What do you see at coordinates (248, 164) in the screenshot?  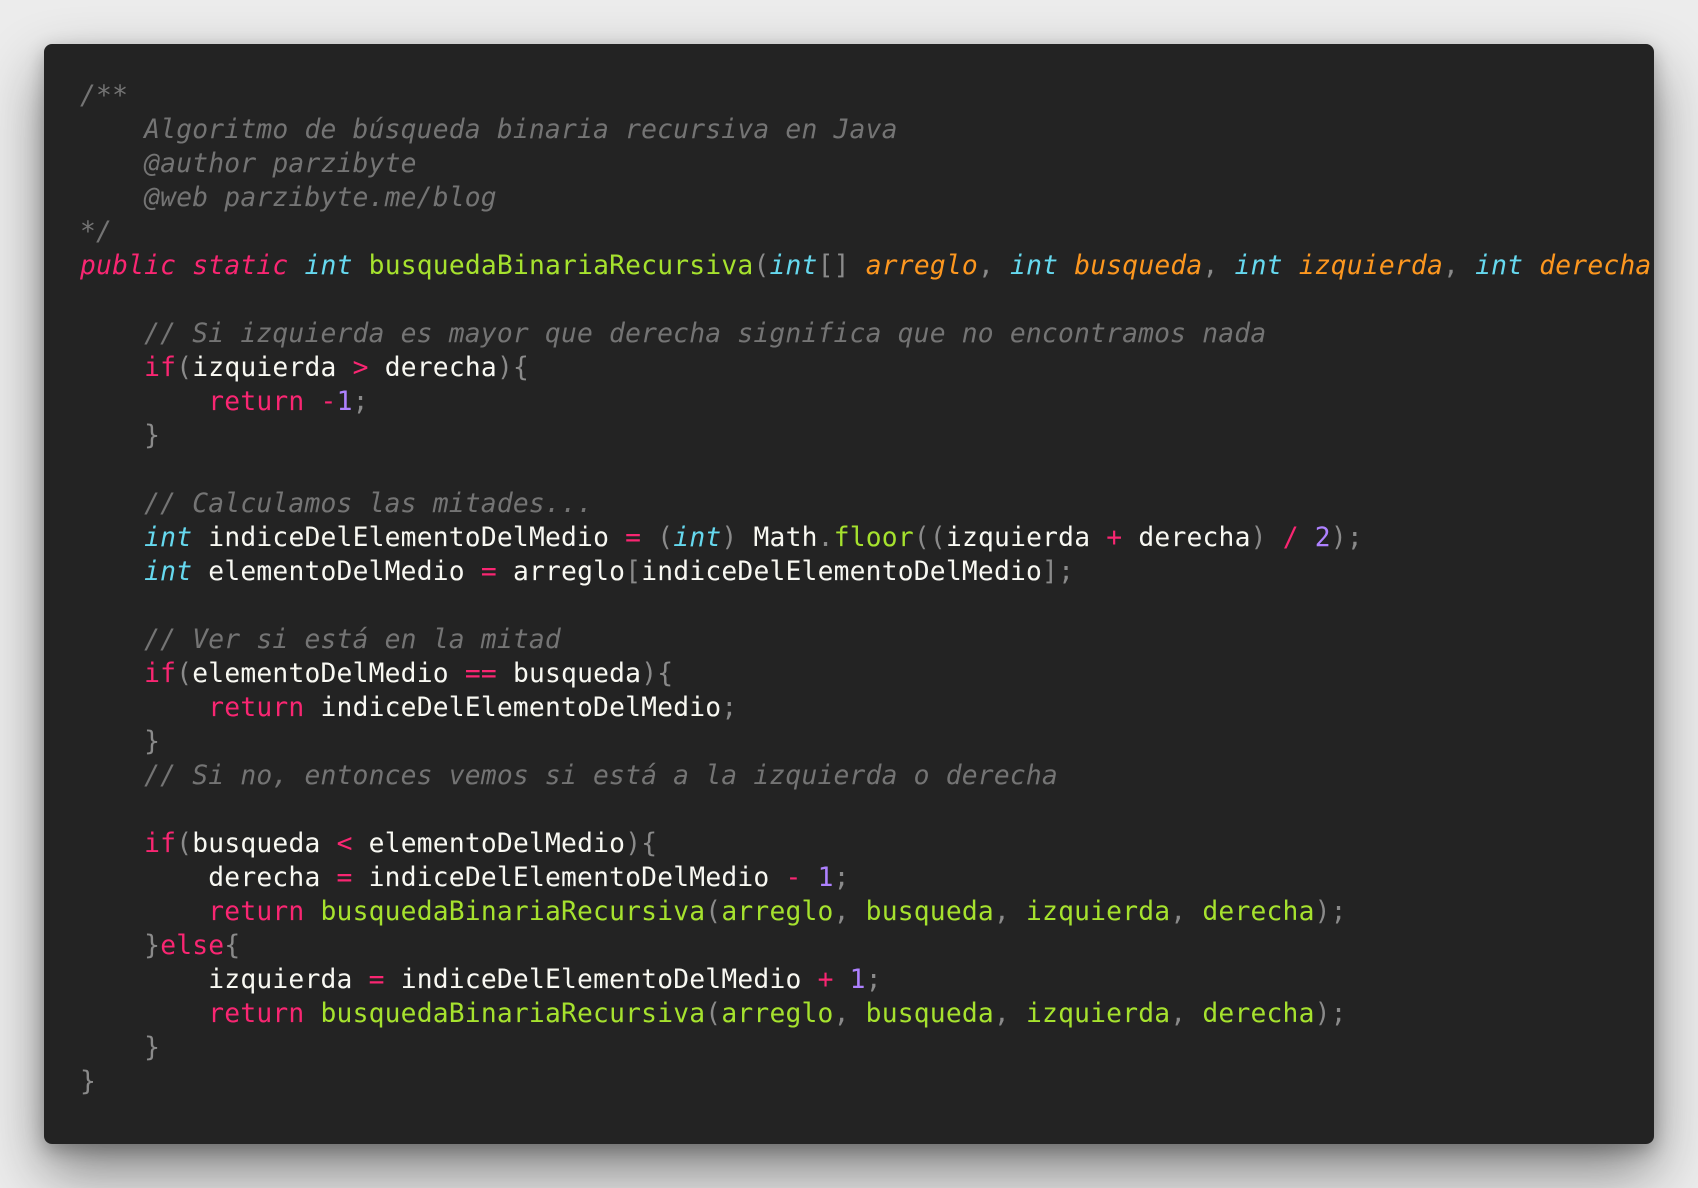 I see `code-token: @author parzibyte` at bounding box center [248, 164].